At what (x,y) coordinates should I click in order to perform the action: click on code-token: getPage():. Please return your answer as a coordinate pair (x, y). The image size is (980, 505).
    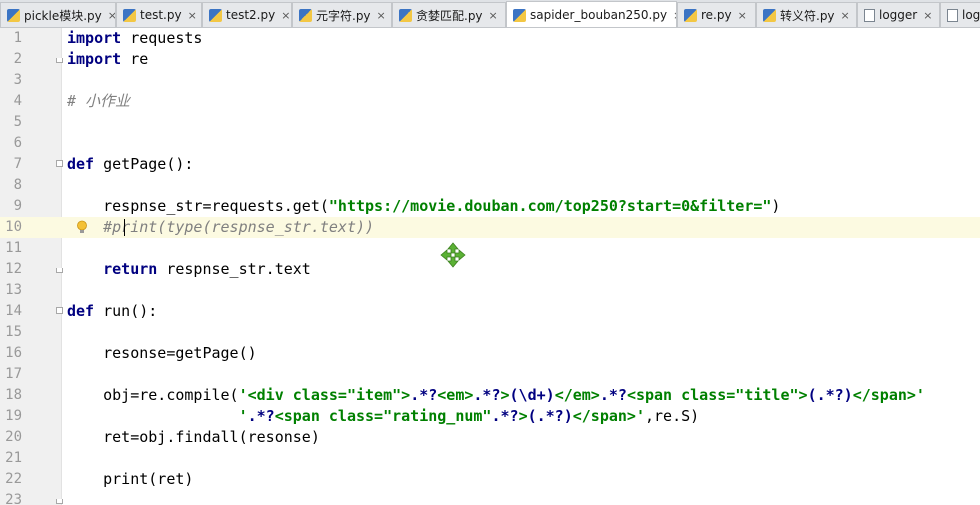
    Looking at the image, I should click on (144, 164).